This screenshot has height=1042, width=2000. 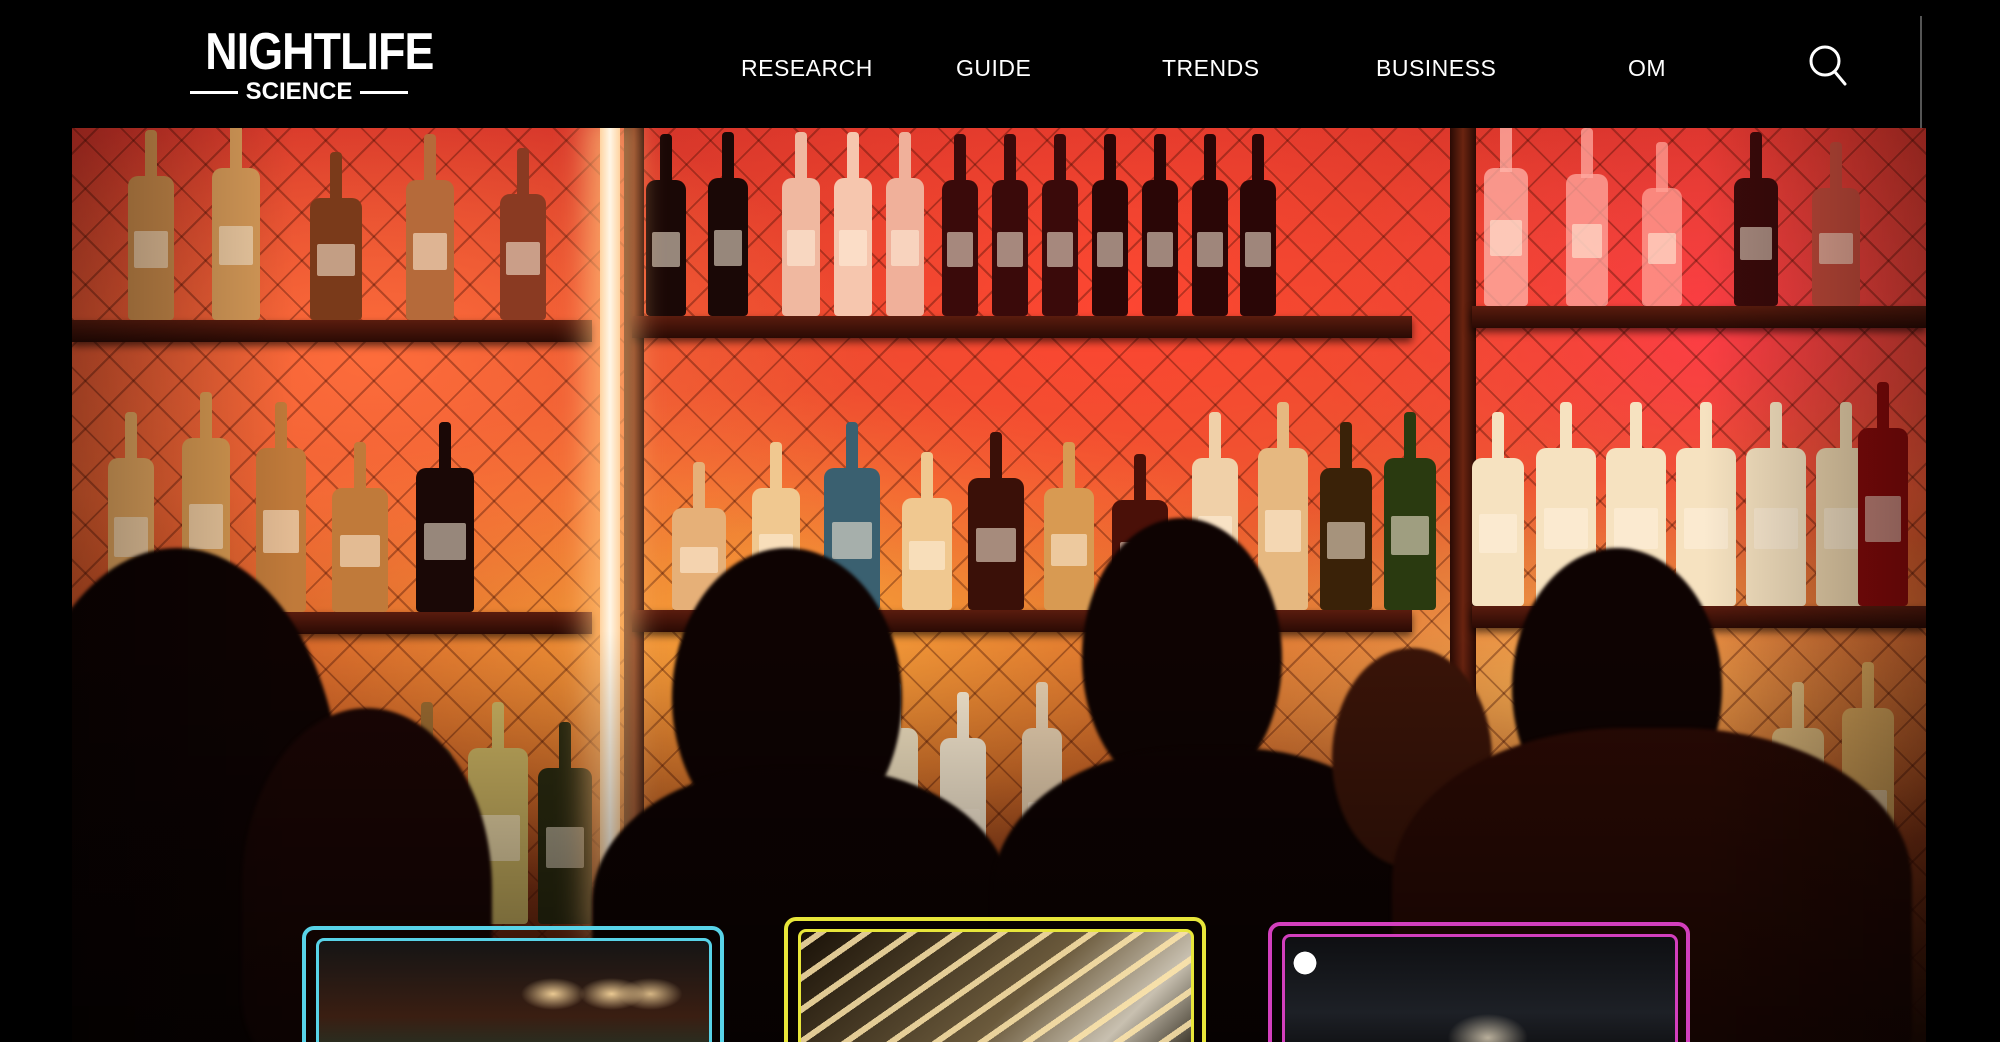 What do you see at coordinates (1921, 72) in the screenshot?
I see `header-divider` at bounding box center [1921, 72].